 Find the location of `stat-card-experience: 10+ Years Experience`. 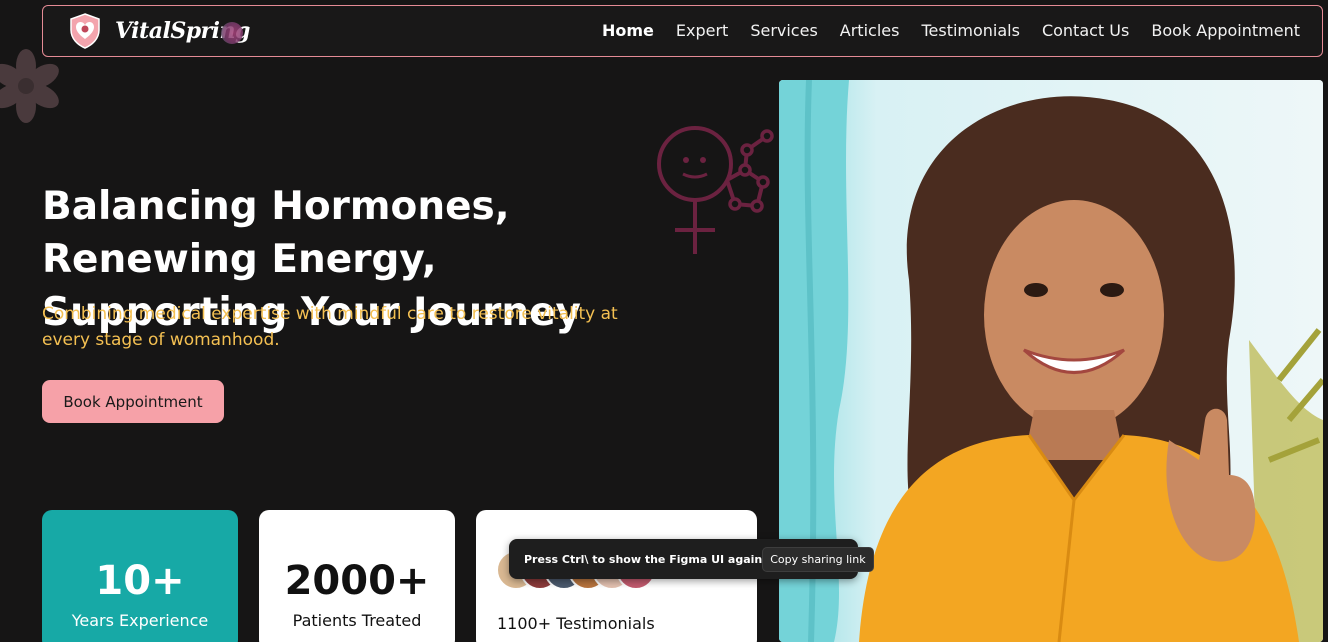

stat-card-experience: 10+ Years Experience is located at coordinates (140, 576).